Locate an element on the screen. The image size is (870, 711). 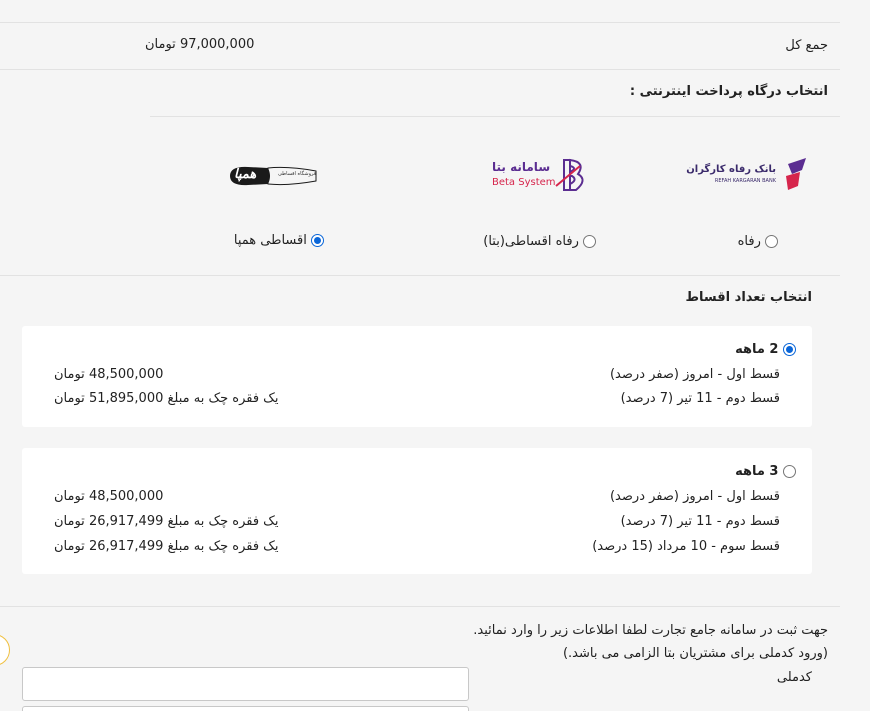
radio-plan-2-month is located at coordinates (789, 349).